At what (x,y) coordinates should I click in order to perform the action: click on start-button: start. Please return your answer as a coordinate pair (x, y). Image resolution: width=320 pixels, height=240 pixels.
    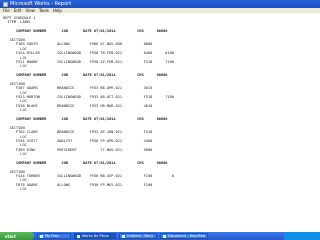
    Looking at the image, I should click on (17, 236).